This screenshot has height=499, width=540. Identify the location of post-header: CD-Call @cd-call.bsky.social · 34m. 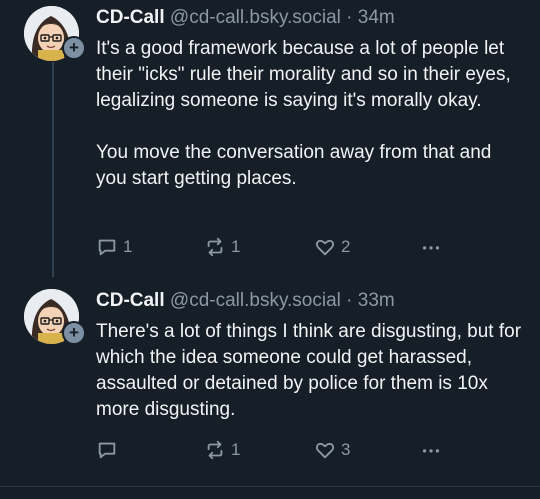
(245, 18).